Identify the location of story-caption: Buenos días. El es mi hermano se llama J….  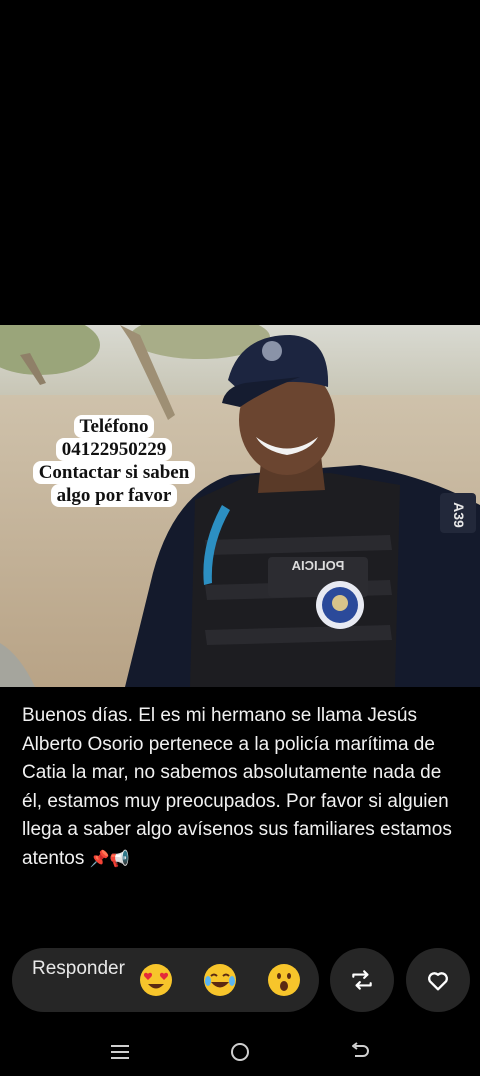
(242, 788).